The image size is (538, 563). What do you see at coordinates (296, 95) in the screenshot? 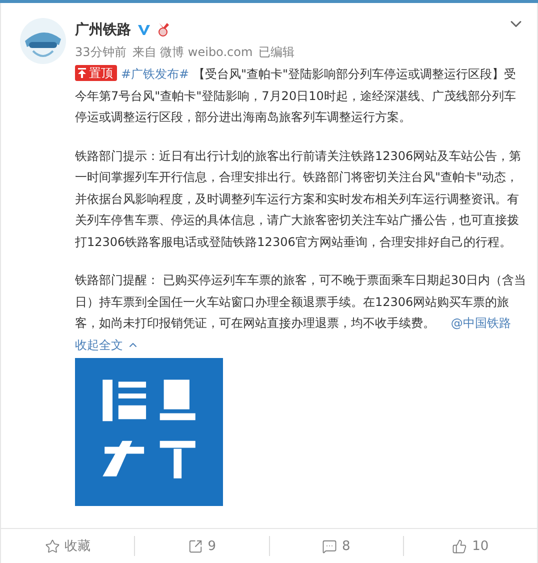
I see `post-paragraph: 置顶 #广铁发布# 【受台风"查帕卡"登陆影响部分列车停运或调整运行区段】受今年第7号台风"查帕卡"登陆影响，7月20日10时起，途经深湛线、广茂线部分列车停运或调整运行区段，部分进出海南岛旅客列车调整运行方案。` at bounding box center [296, 95].